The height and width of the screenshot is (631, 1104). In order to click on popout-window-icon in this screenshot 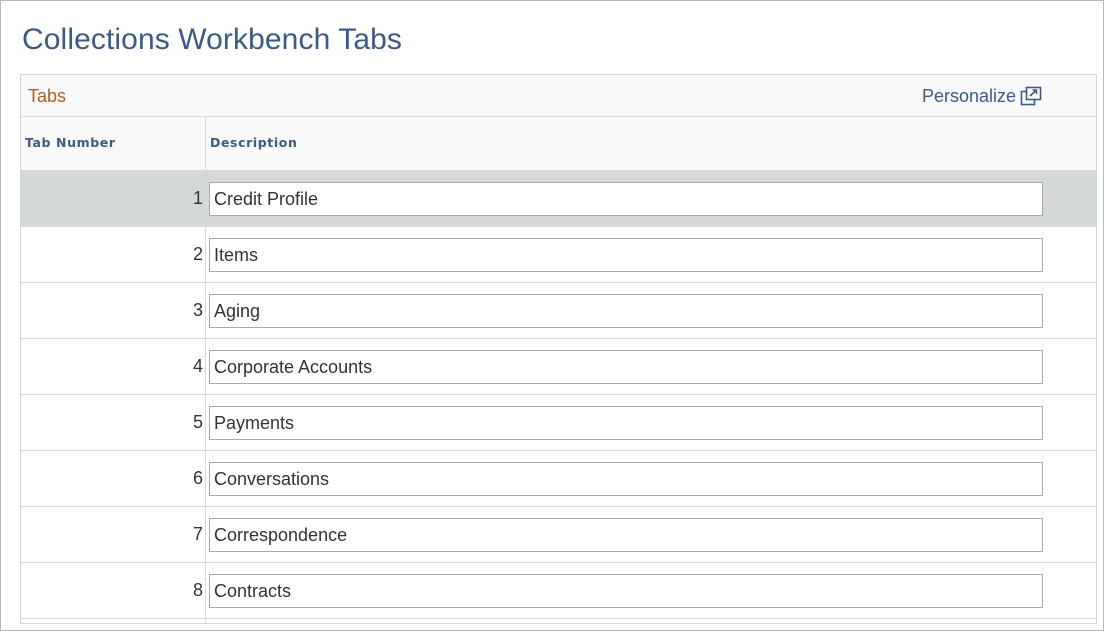, I will do `click(1031, 96)`.